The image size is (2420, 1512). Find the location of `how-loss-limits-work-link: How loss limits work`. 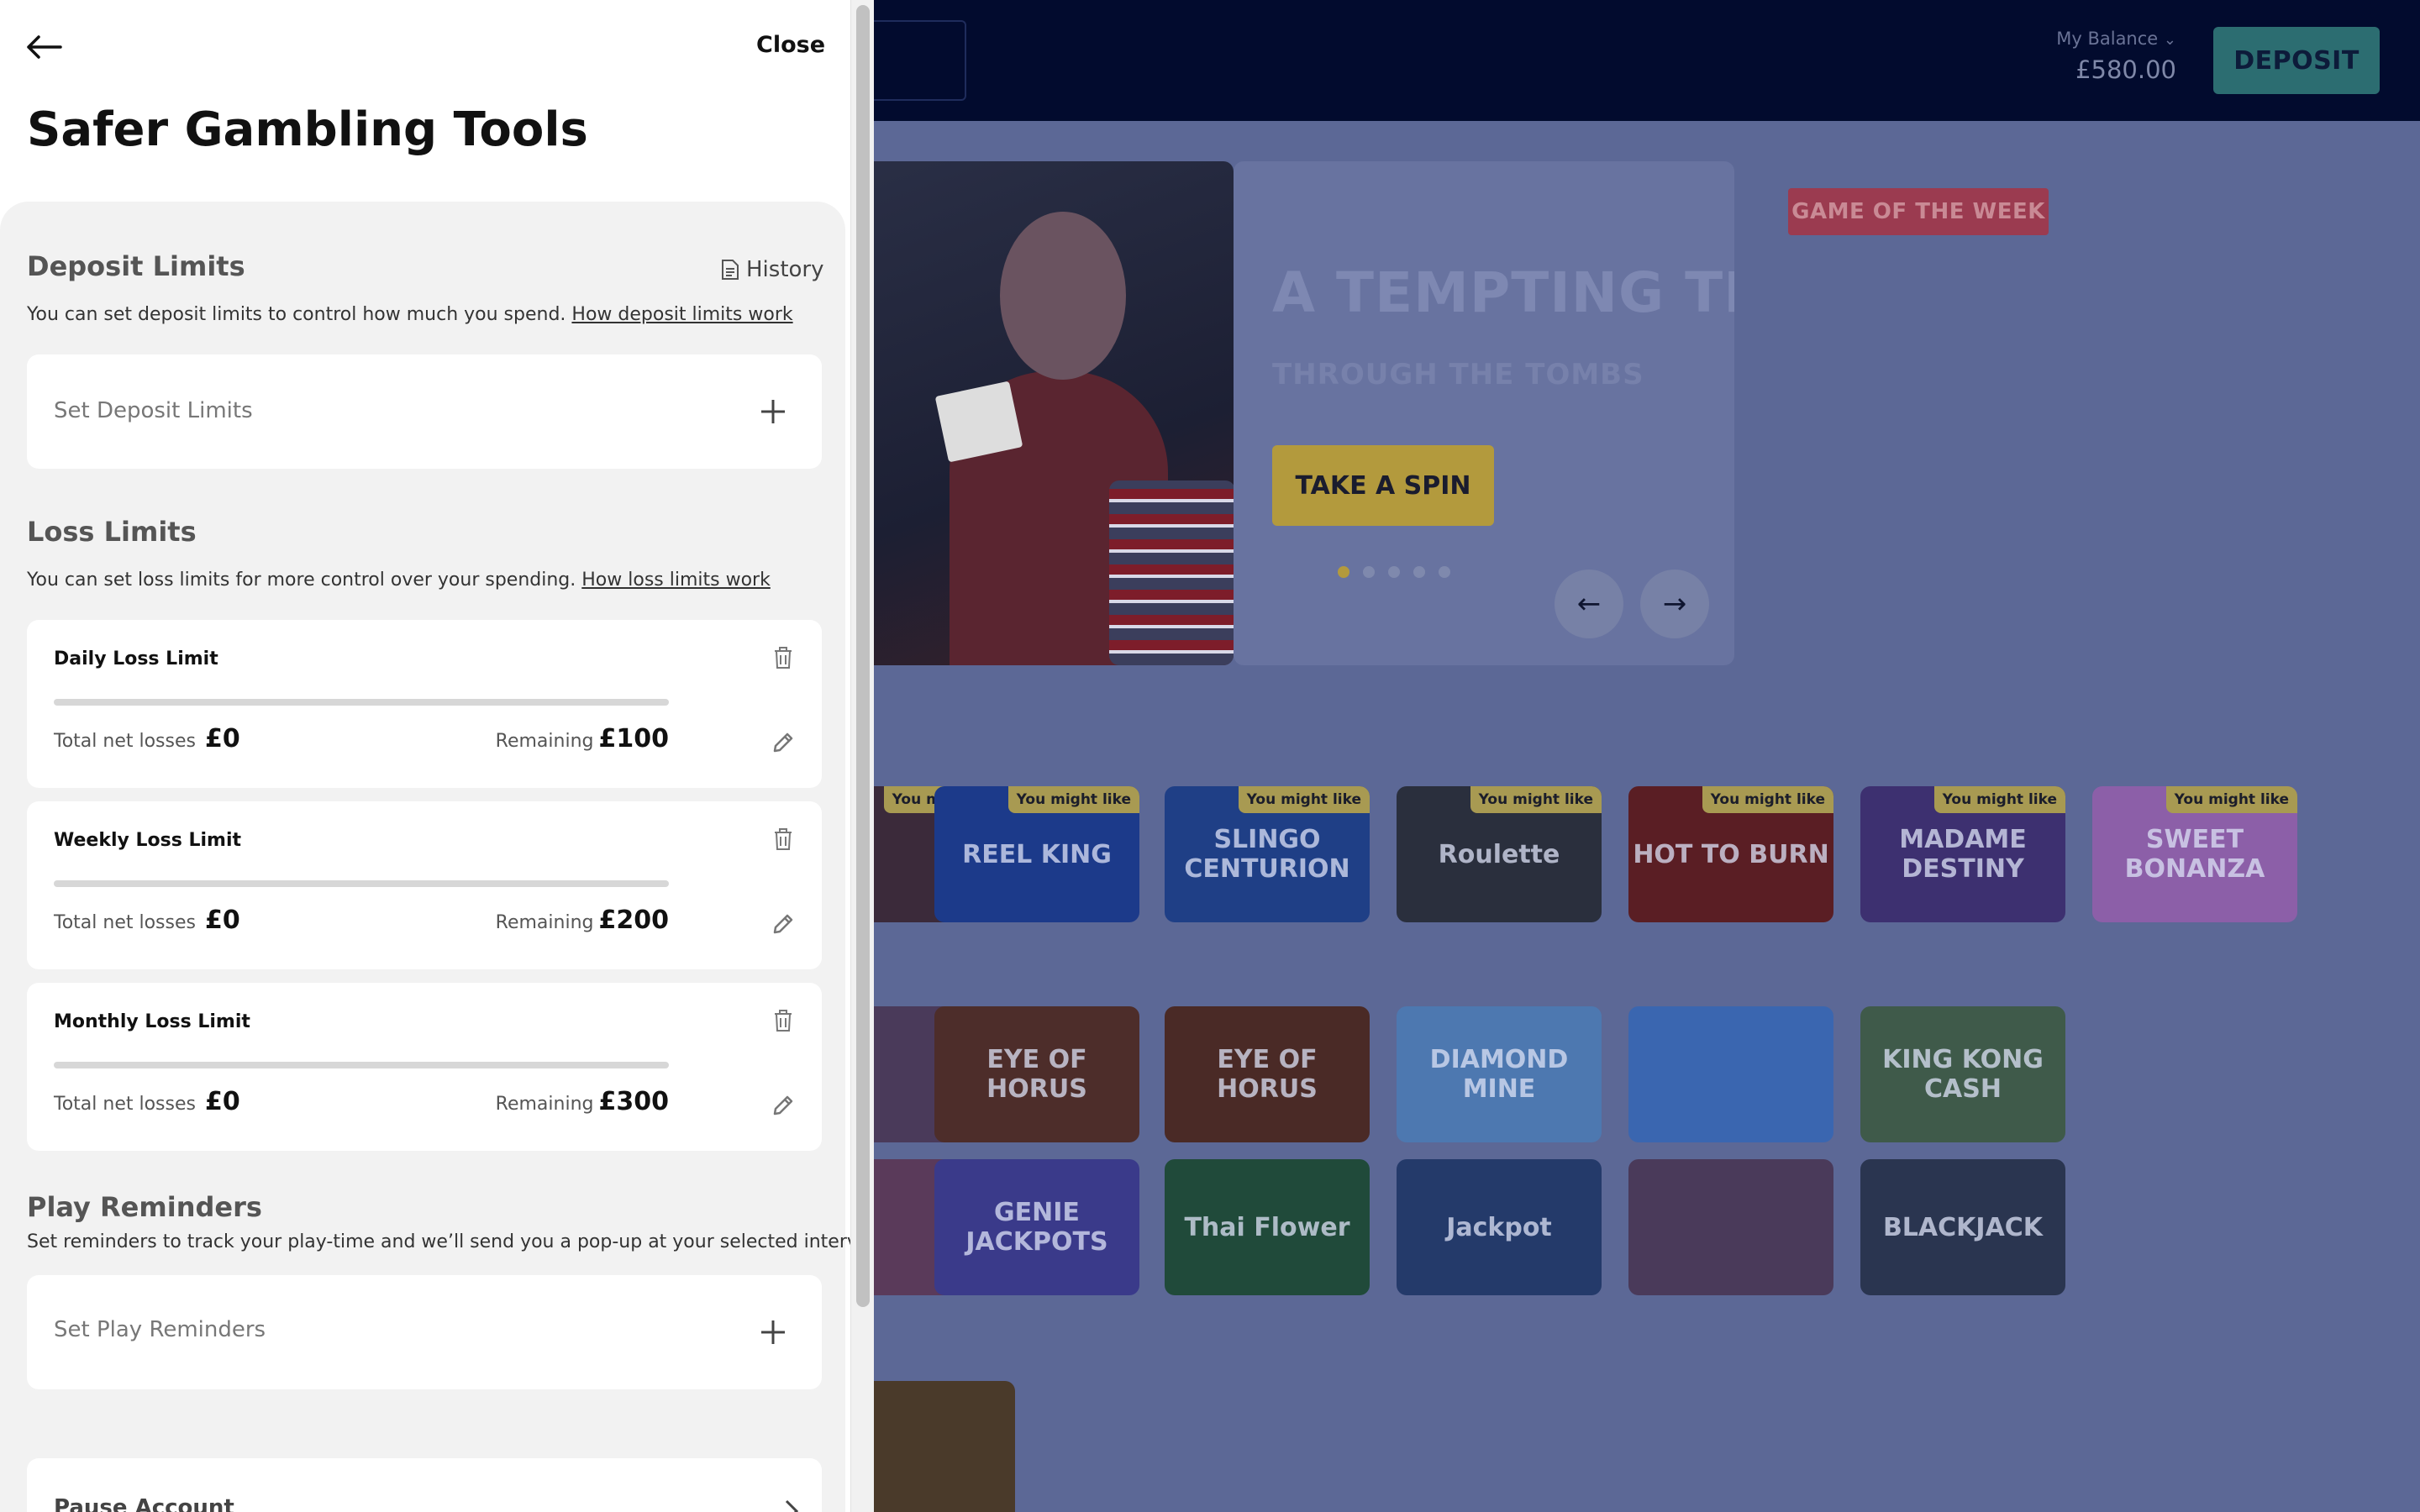

how-loss-limits-work-link: How loss limits work is located at coordinates (676, 580).